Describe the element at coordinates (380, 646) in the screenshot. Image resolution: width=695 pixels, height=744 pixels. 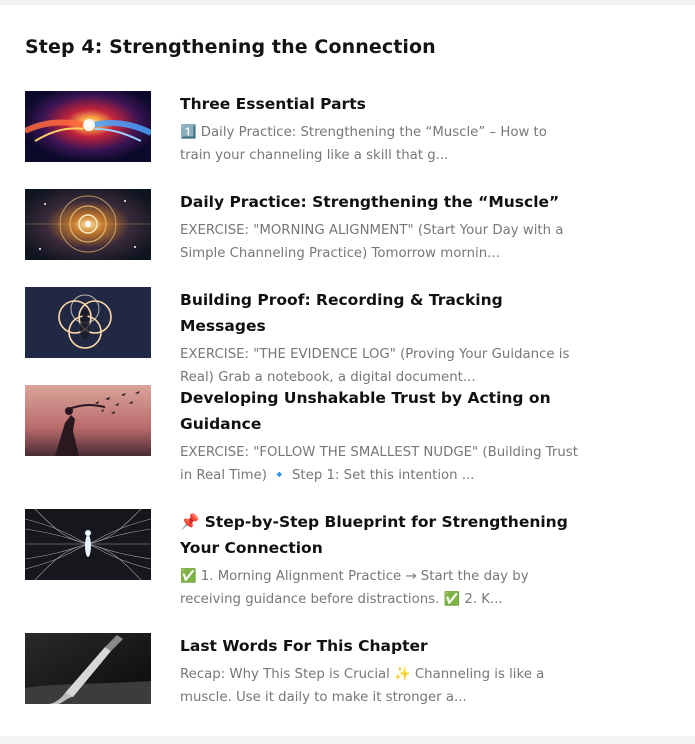
I see `lesson-title: Last Words For This Chapter` at that location.